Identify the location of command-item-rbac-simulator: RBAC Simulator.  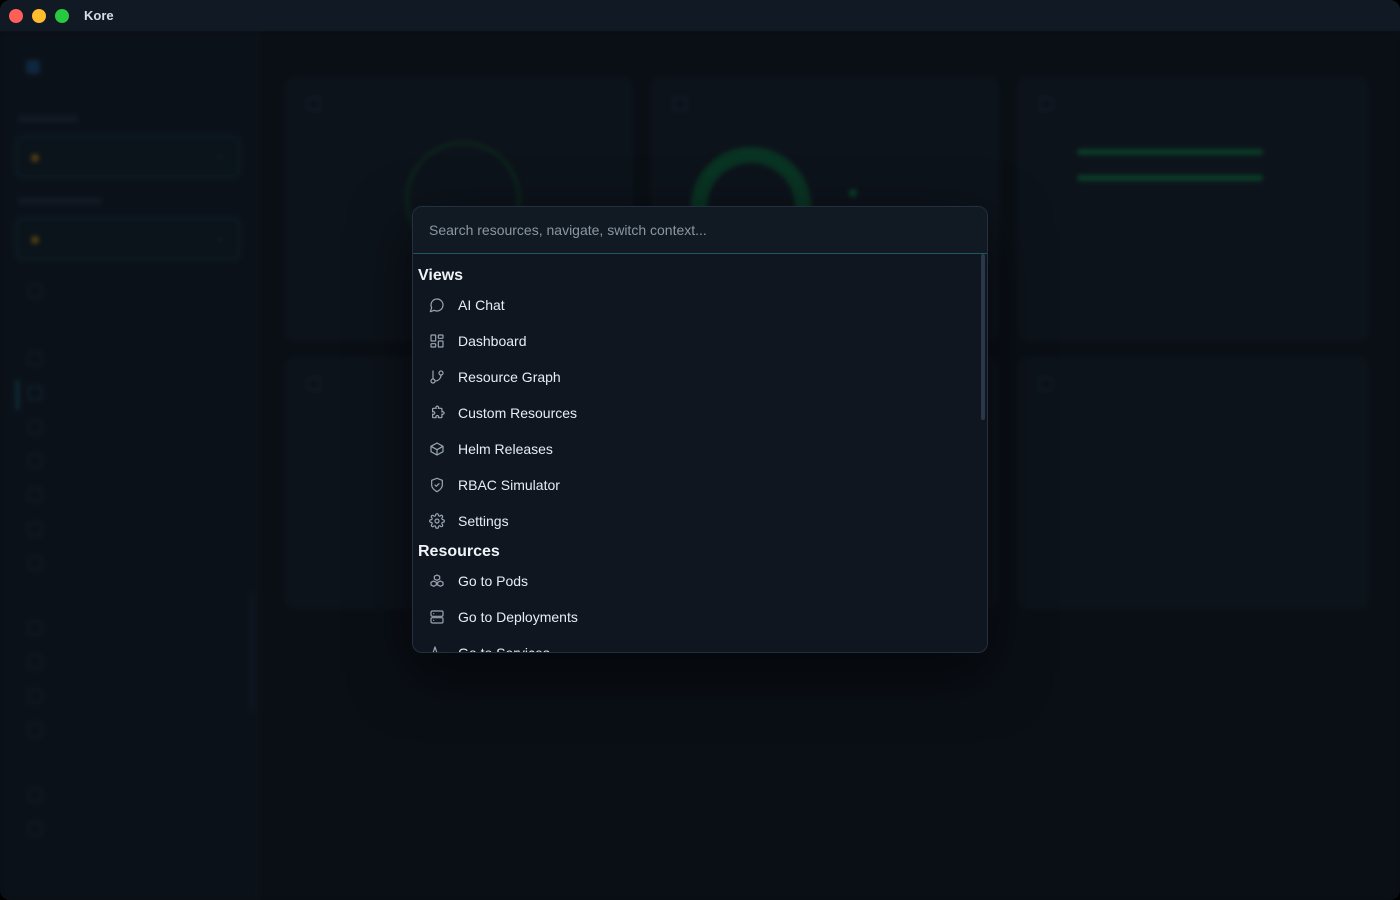
(699, 485).